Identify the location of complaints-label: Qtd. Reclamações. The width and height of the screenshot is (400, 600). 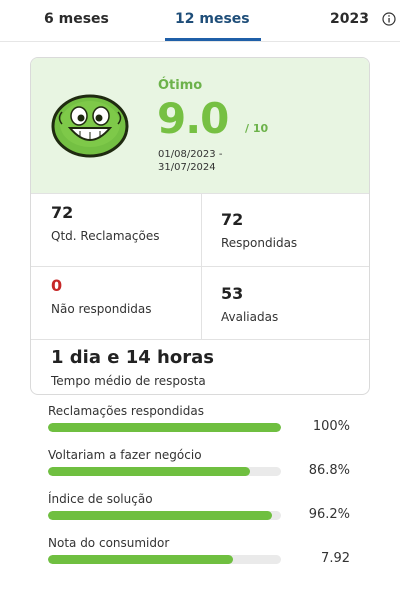
(105, 236).